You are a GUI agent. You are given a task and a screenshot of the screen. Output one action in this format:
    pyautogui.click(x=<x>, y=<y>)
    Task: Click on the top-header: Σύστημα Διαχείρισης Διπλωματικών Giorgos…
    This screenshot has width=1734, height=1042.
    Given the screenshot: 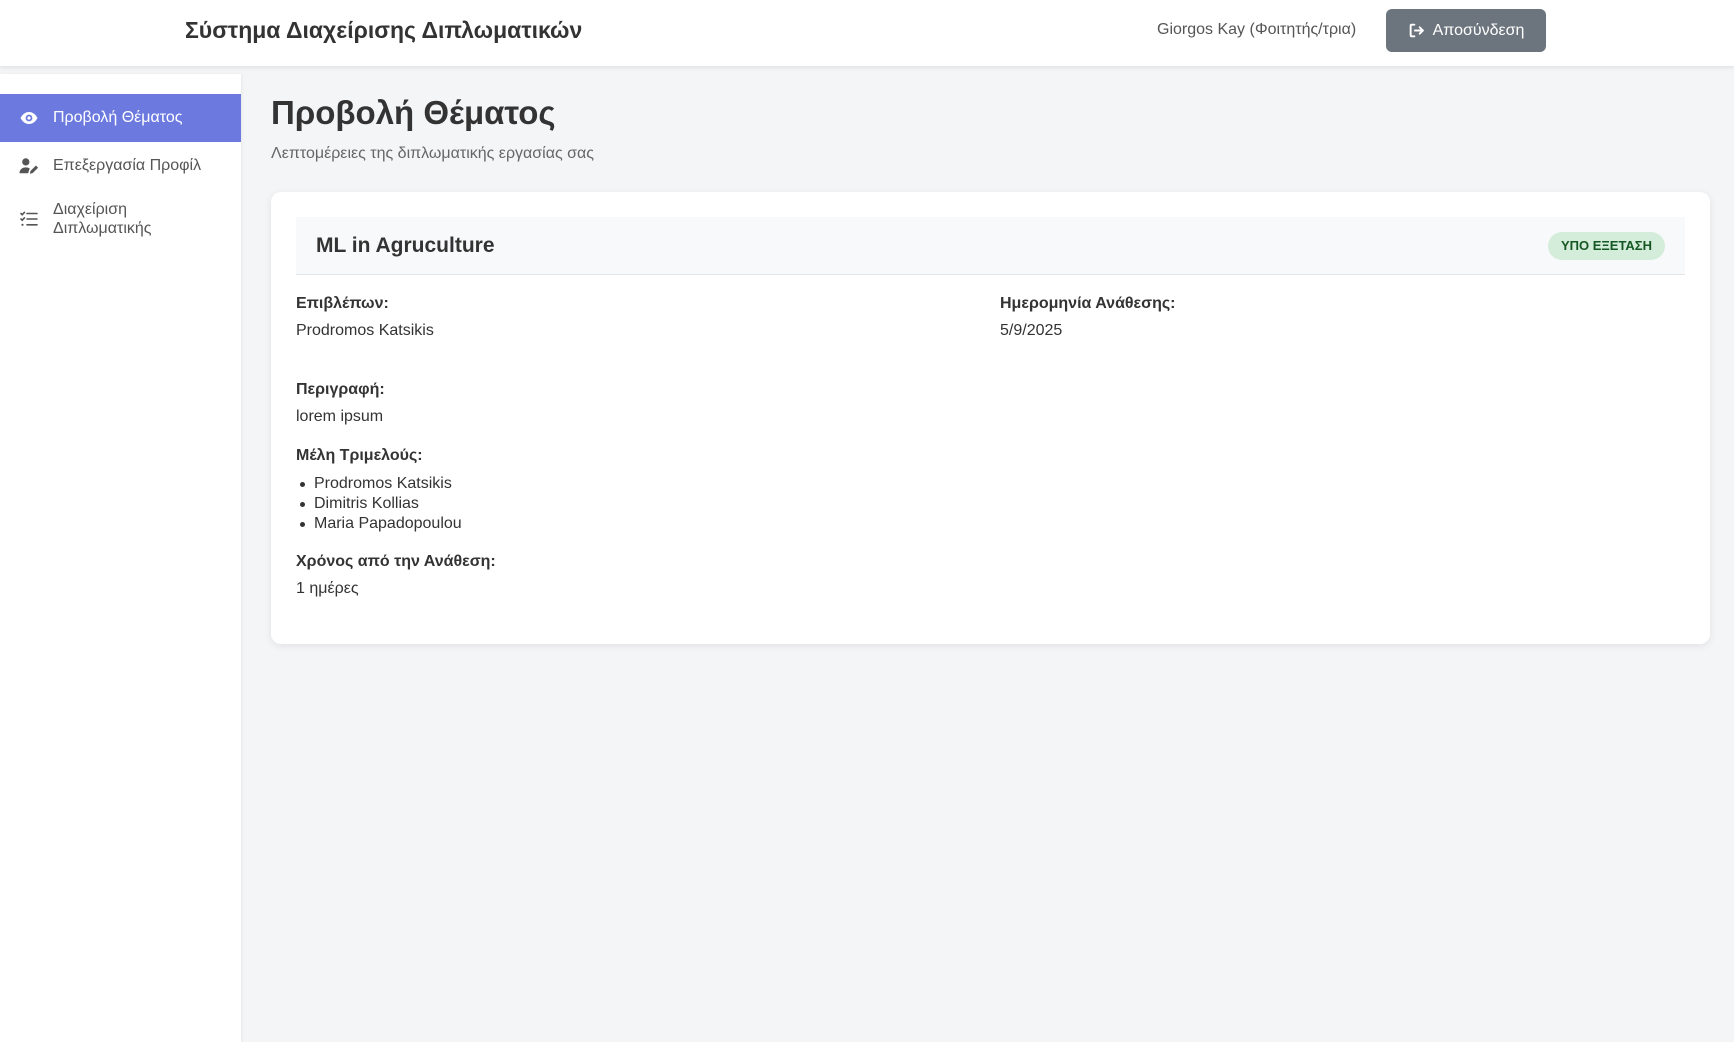 What is the action you would take?
    pyautogui.click(x=867, y=33)
    